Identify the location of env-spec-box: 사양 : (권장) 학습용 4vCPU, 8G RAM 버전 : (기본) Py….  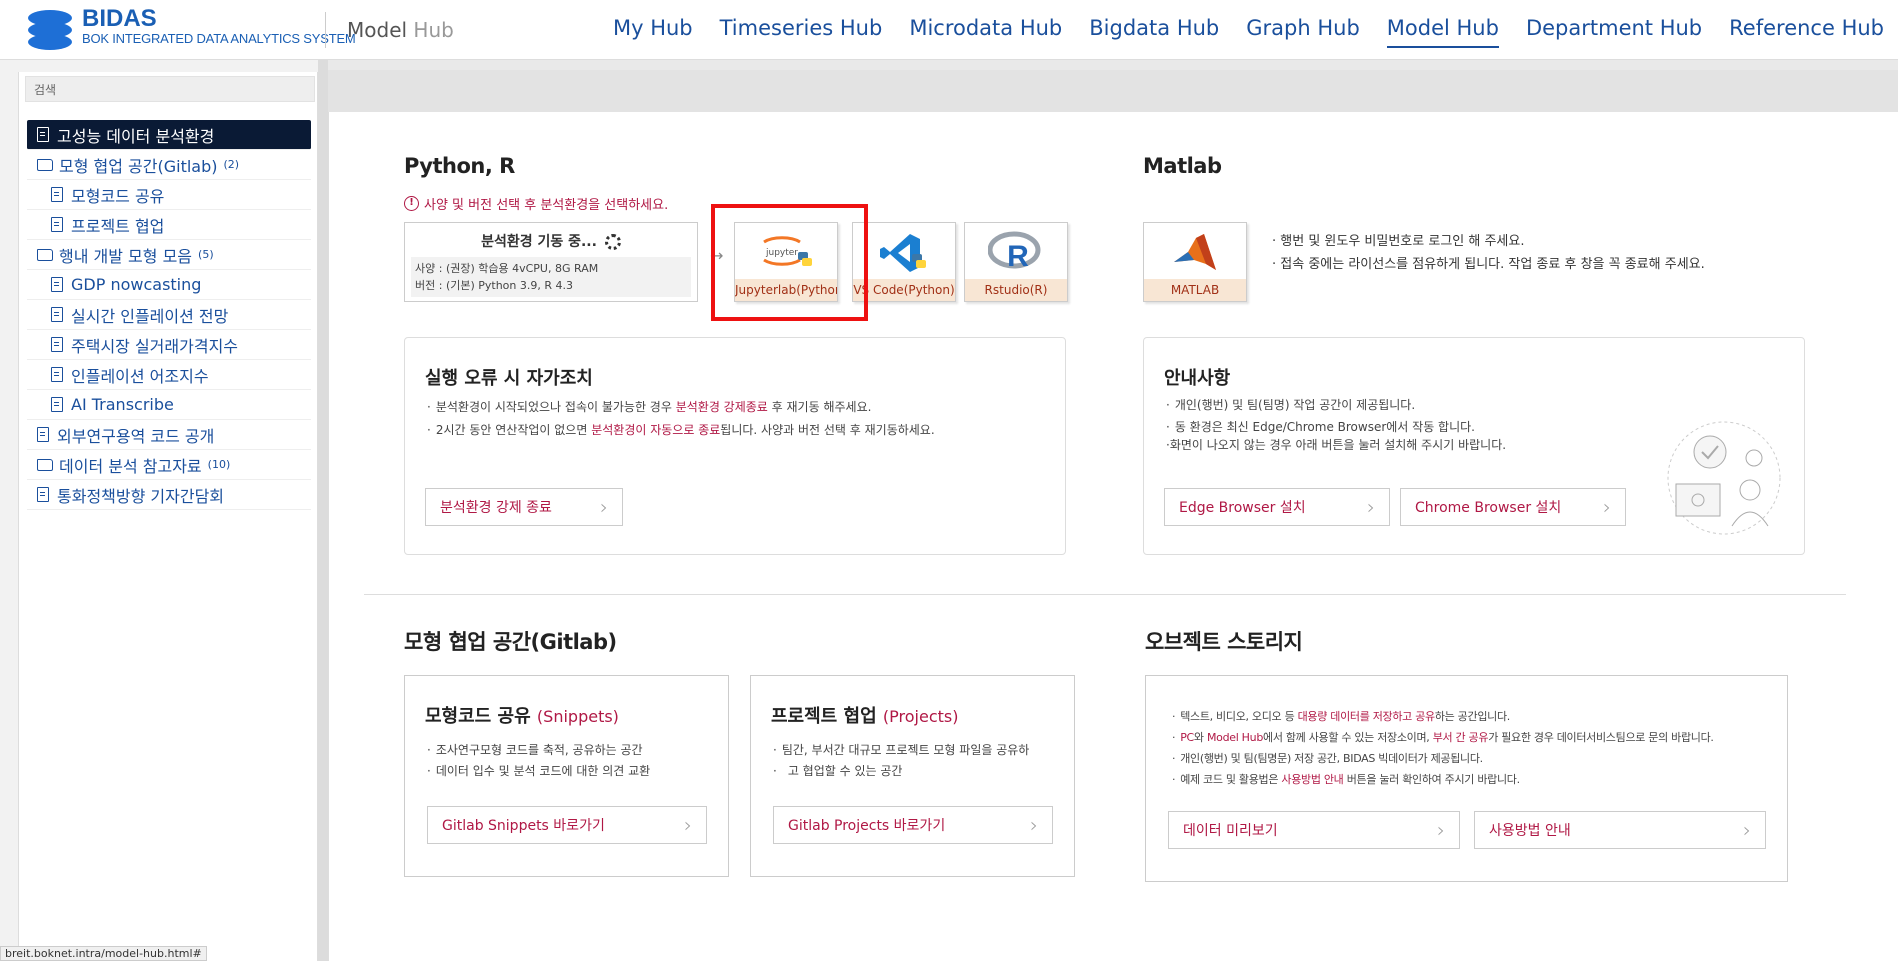
(551, 277).